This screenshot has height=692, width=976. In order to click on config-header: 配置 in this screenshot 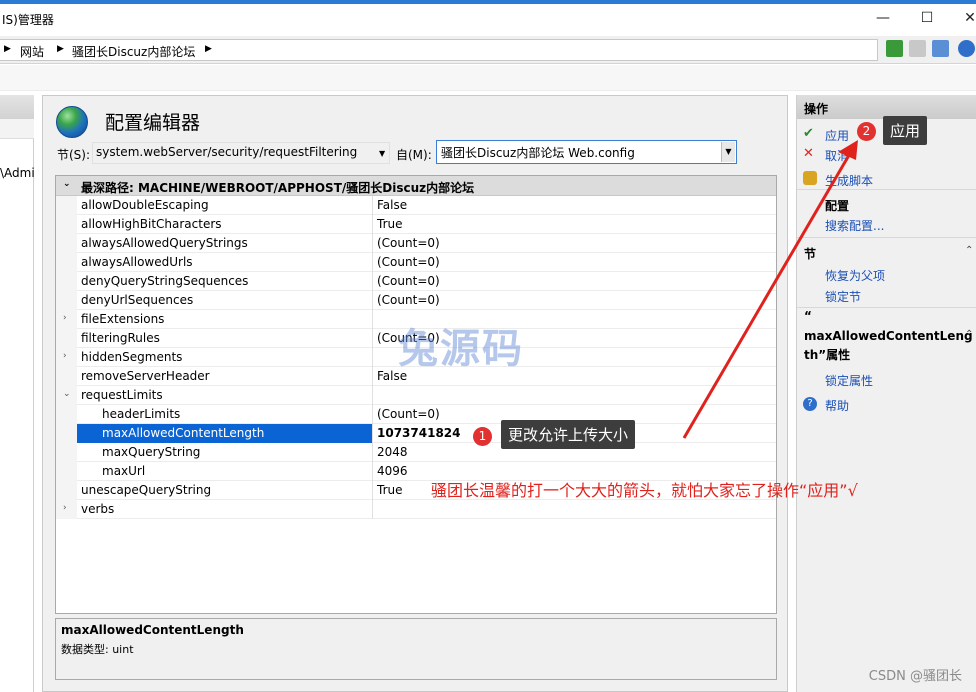, I will do `click(837, 206)`.